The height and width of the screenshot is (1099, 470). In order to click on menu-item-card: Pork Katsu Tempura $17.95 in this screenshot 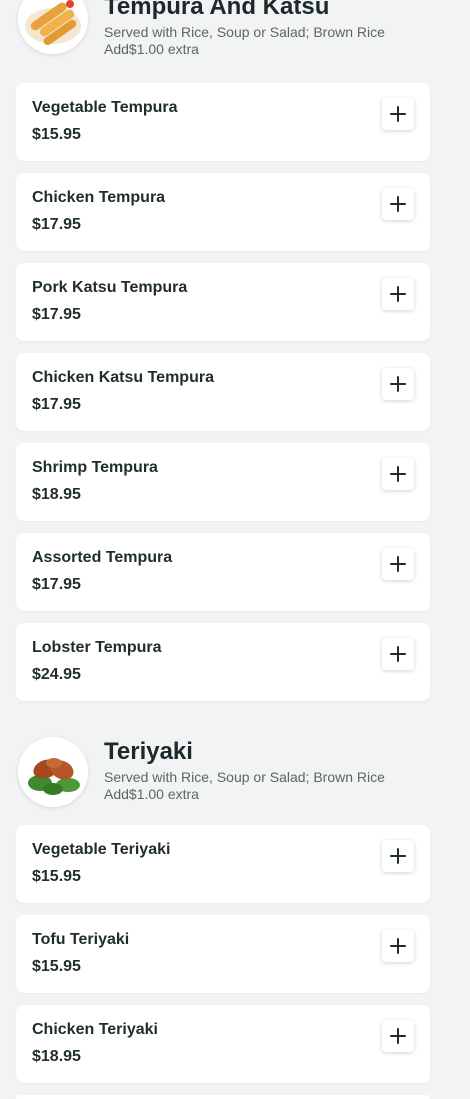, I will do `click(223, 302)`.